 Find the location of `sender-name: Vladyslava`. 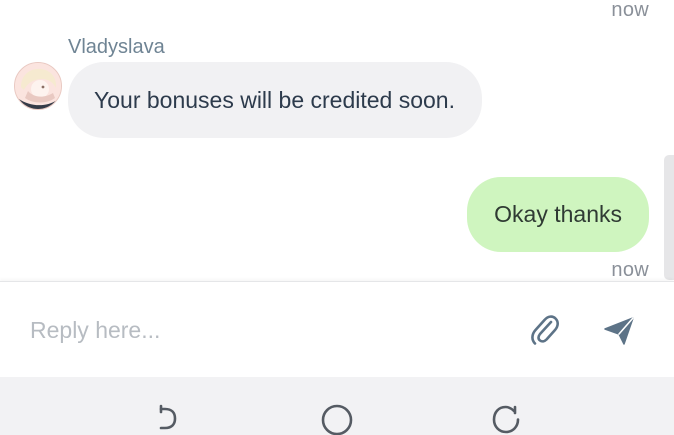

sender-name: Vladyslava is located at coordinates (116, 47).